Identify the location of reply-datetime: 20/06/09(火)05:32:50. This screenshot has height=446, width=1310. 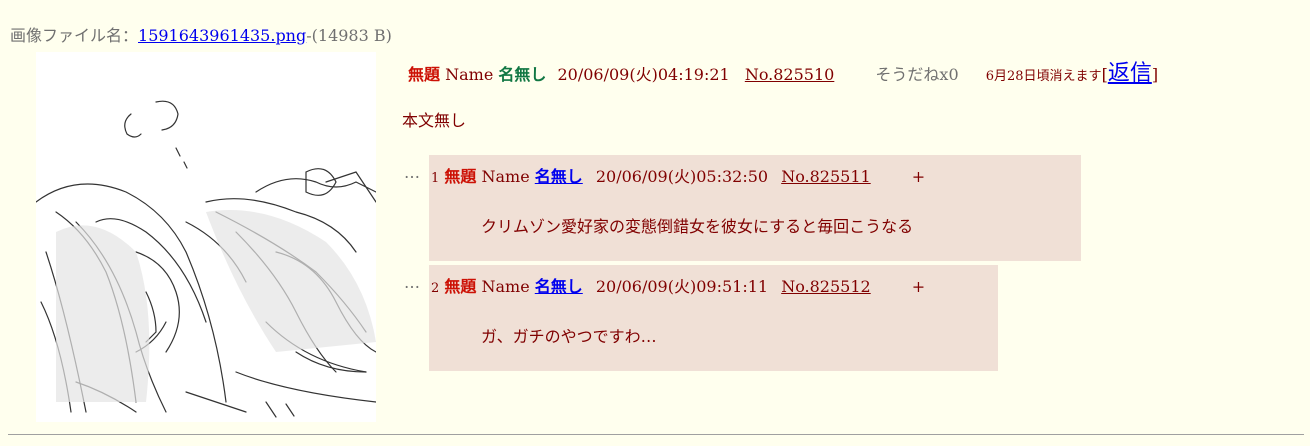
(682, 176).